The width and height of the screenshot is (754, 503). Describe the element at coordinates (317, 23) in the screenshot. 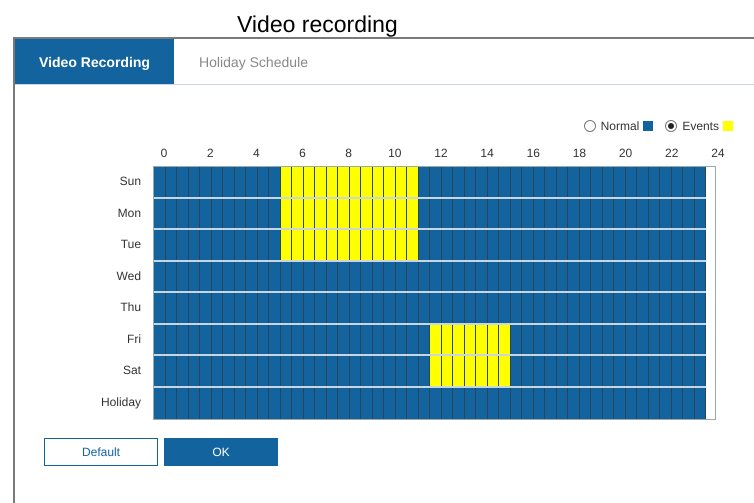

I see `page-title: Video recording` at that location.